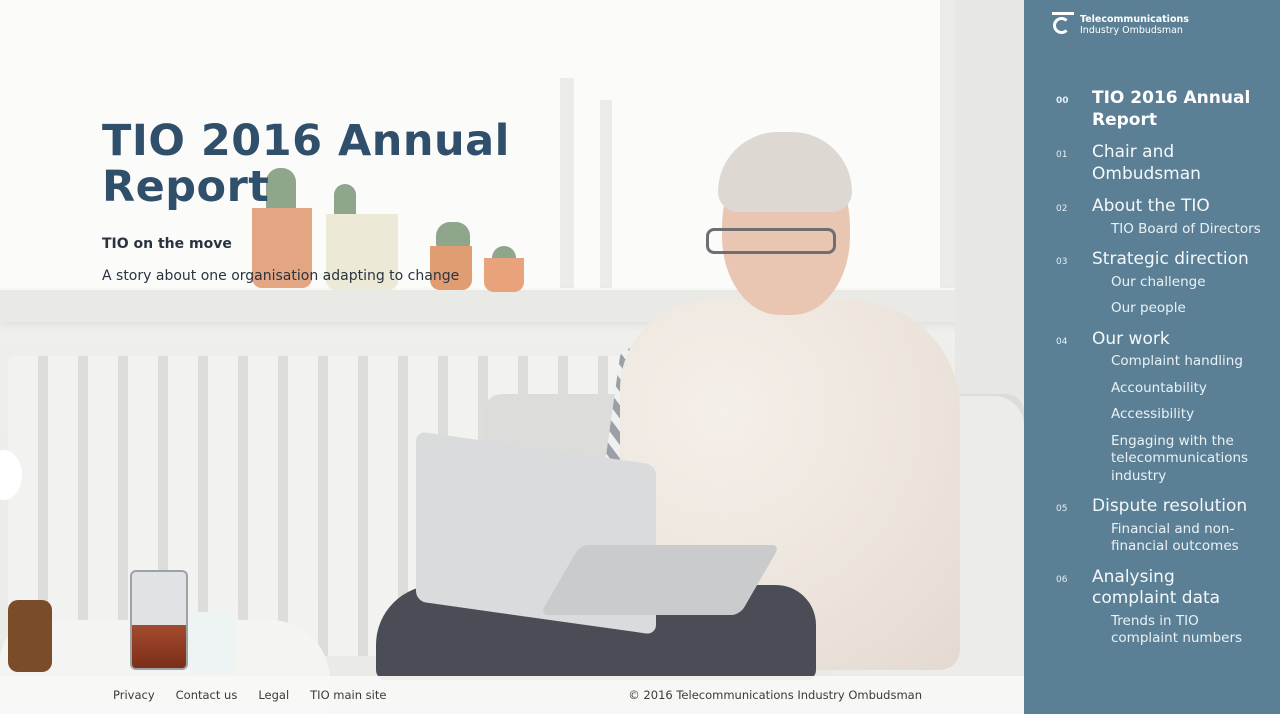 Image resolution: width=1280 pixels, height=714 pixels. Describe the element at coordinates (273, 695) in the screenshot. I see `legal-link: Legal` at that location.